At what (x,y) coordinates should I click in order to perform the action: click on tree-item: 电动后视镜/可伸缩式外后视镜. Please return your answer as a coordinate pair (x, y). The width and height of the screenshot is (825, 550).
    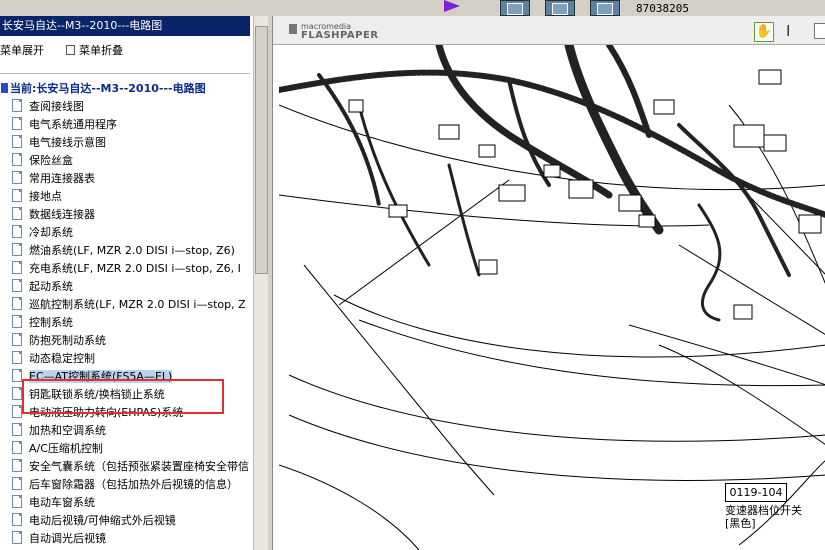
    Looking at the image, I should click on (94, 521).